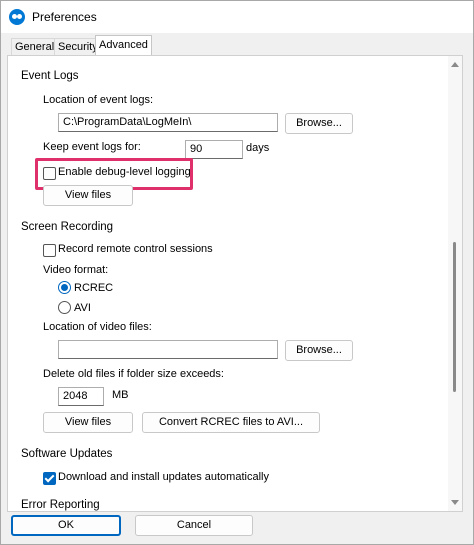 The image size is (474, 545). I want to click on ok-button: OK, so click(66, 525).